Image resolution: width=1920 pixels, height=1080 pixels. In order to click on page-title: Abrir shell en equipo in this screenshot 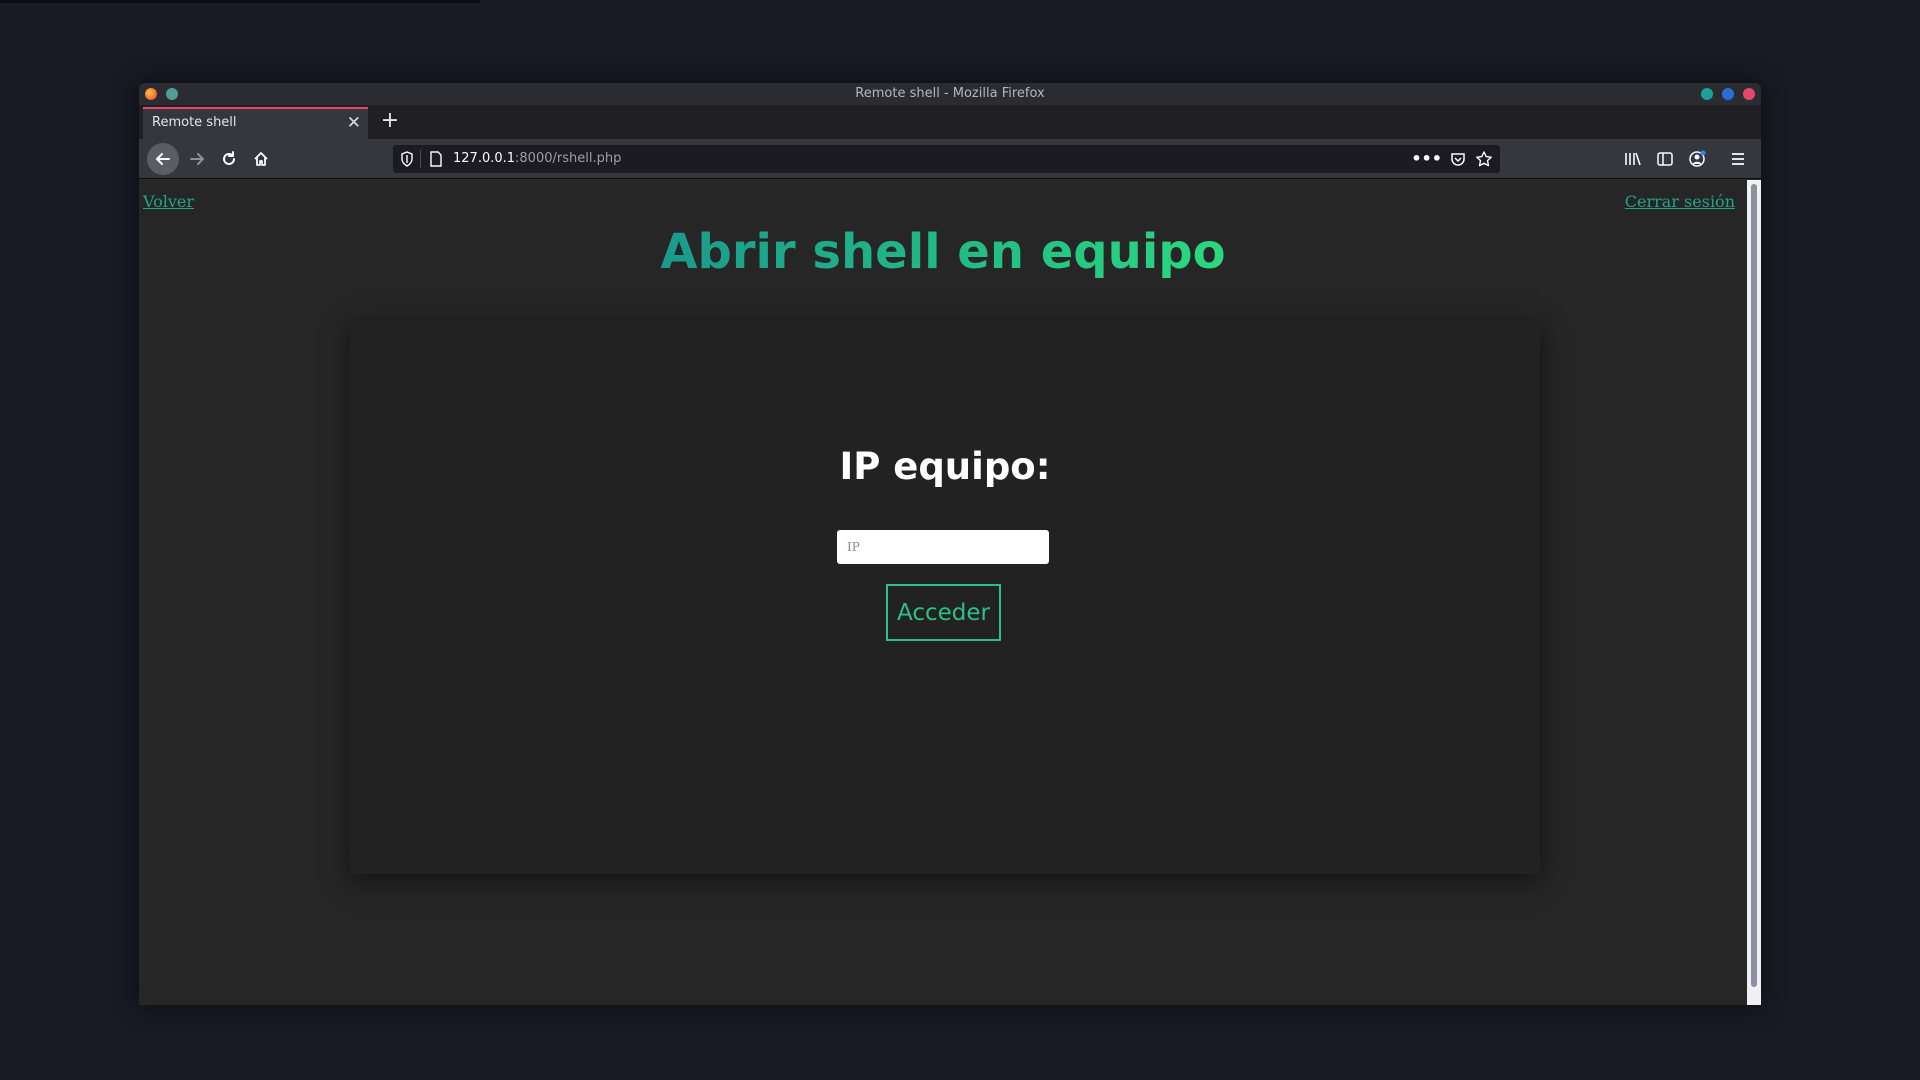, I will do `click(943, 252)`.